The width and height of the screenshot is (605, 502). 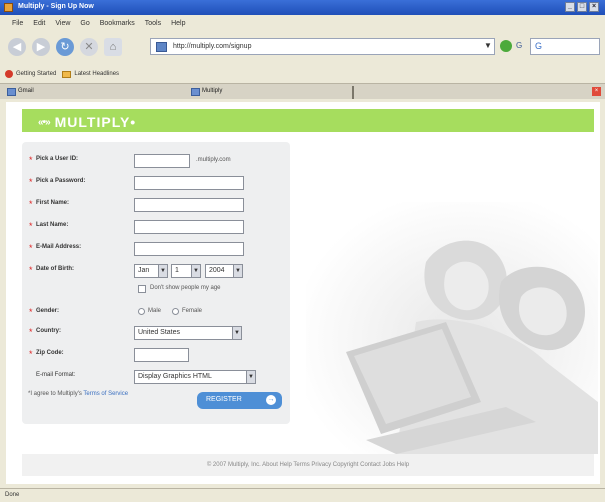 I want to click on user-id-row: * Pick a User ID: .multiply.com, so click(x=156, y=161).